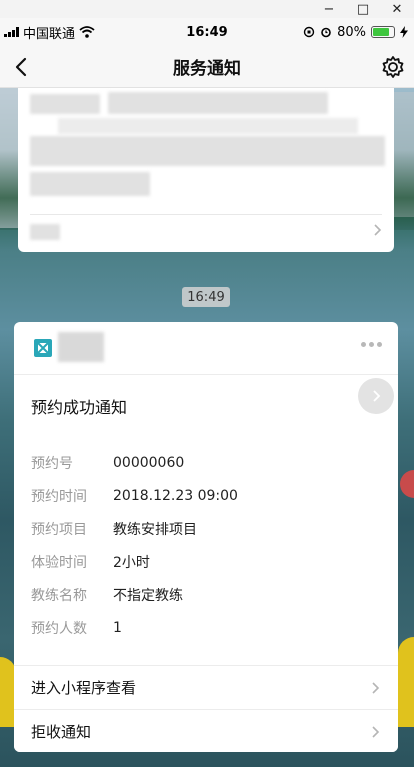 This screenshot has width=414, height=767. I want to click on field-label: 预约时间, so click(59, 496).